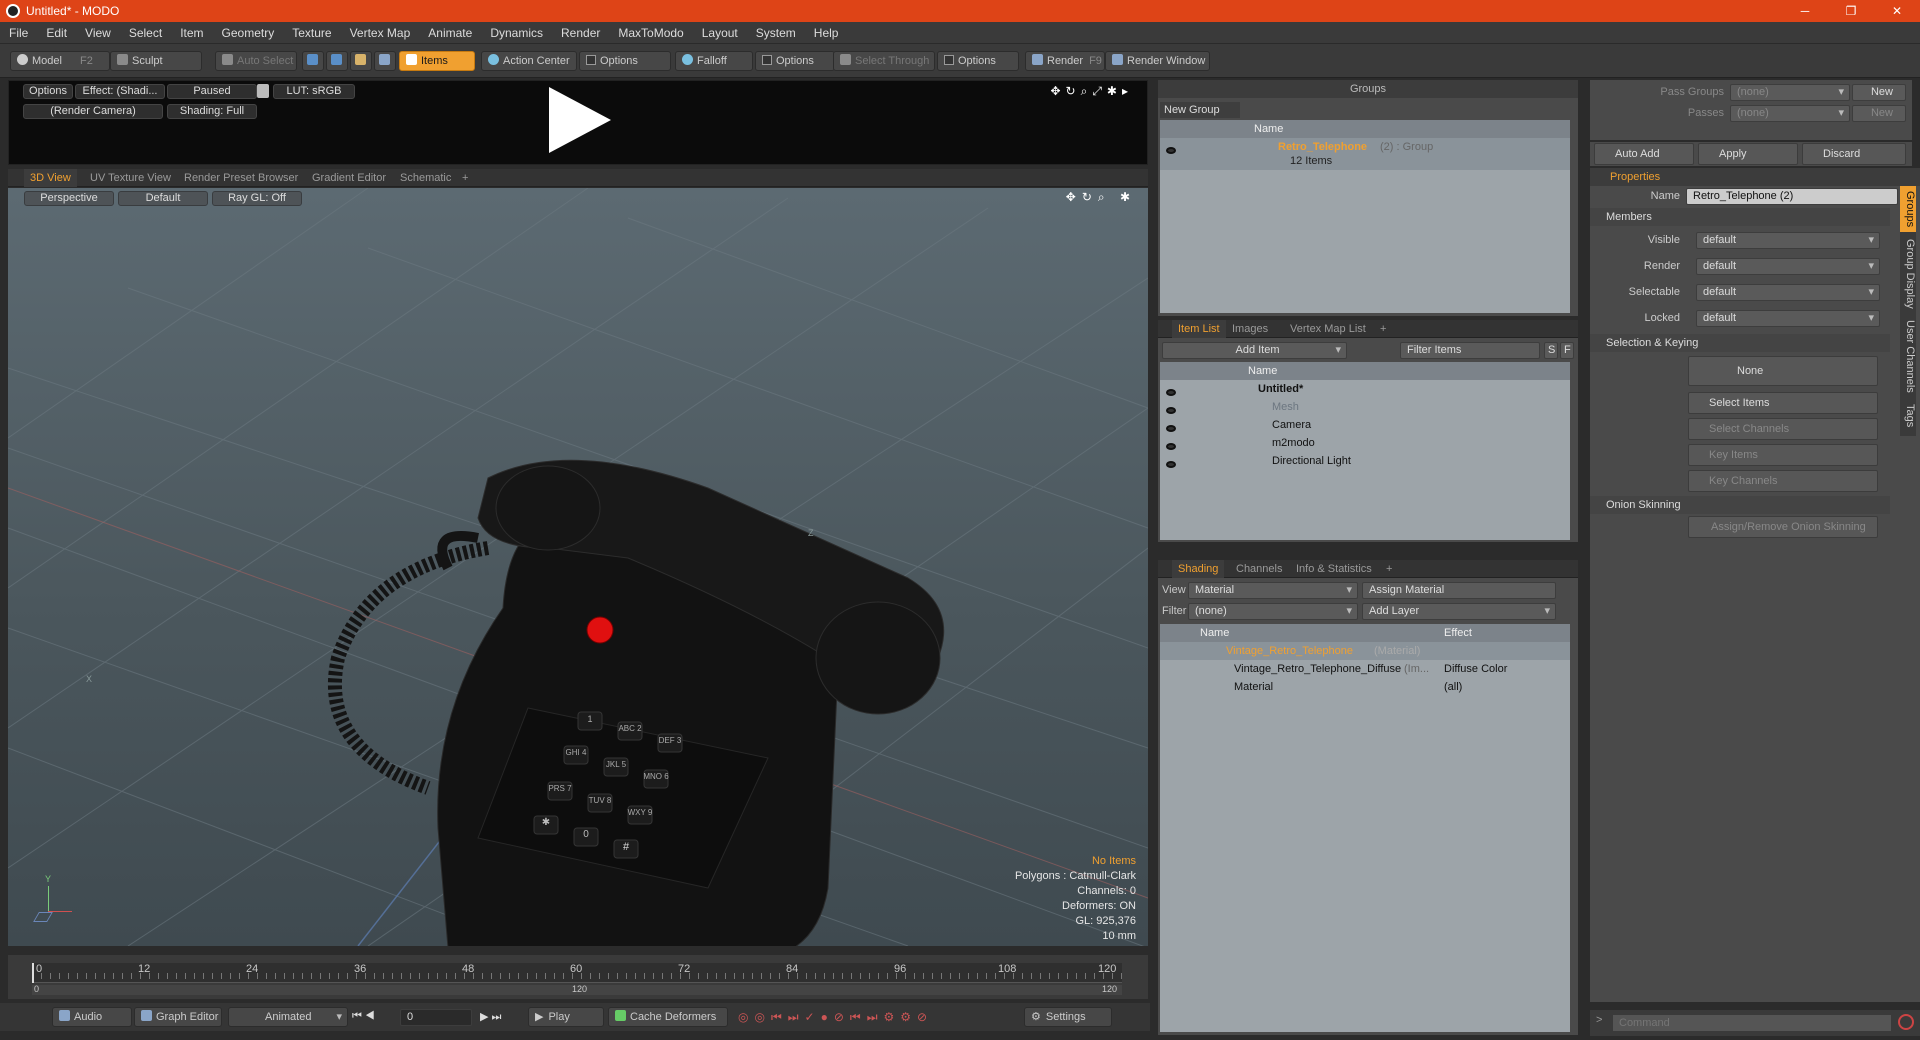 The image size is (1920, 1040). I want to click on add-item-dropdown: Add Item, so click(1254, 350).